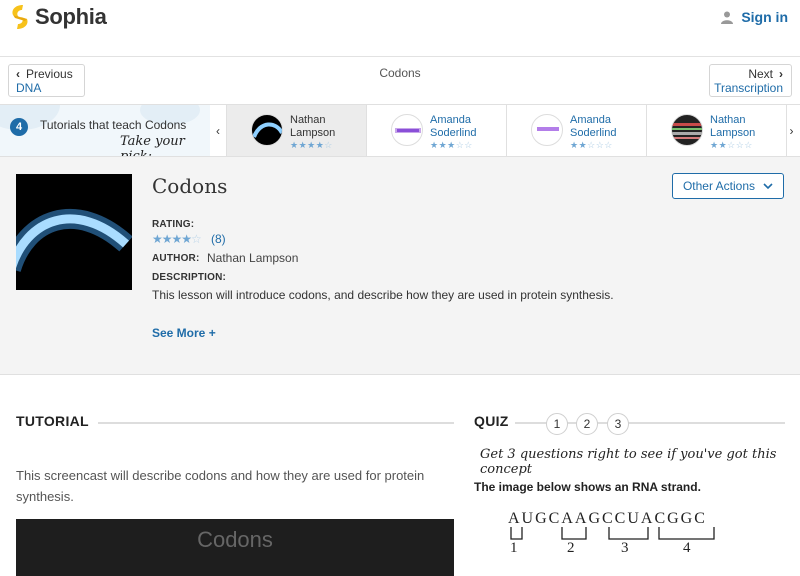 The height and width of the screenshot is (576, 800). What do you see at coordinates (253, 258) in the screenshot?
I see `author-name: Nathan Lampson` at bounding box center [253, 258].